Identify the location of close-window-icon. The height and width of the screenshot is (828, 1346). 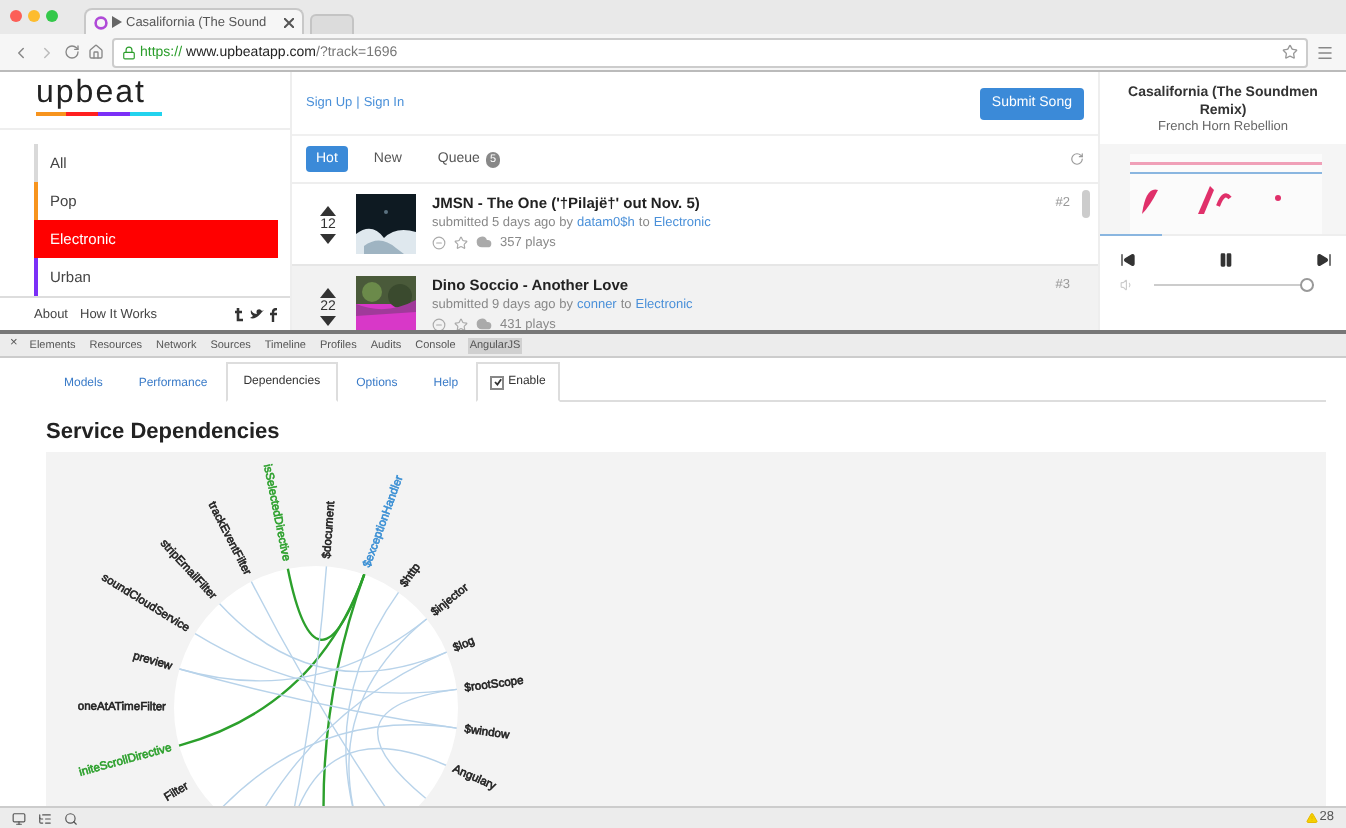
(16, 16).